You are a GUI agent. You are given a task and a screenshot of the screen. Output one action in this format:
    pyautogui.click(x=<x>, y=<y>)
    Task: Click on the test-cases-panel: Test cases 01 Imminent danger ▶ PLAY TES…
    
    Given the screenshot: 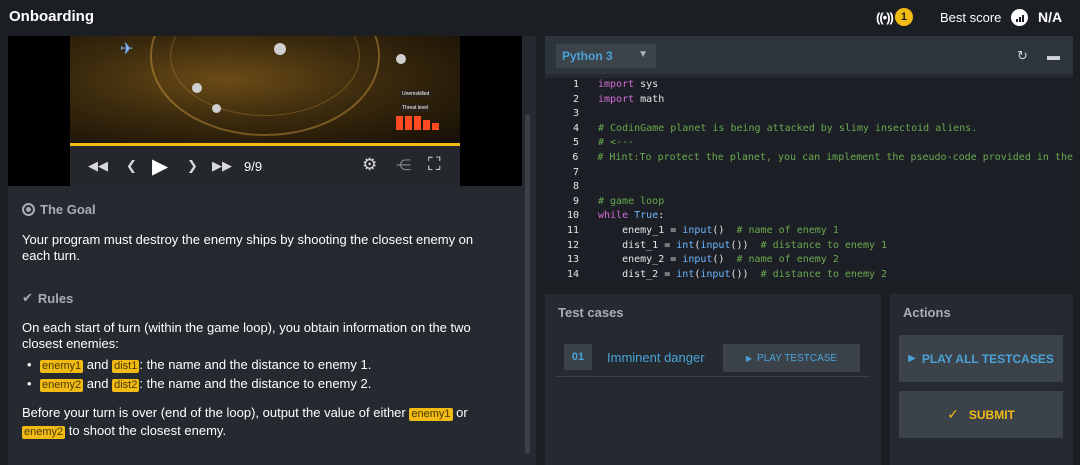 What is the action you would take?
    pyautogui.click(x=713, y=379)
    